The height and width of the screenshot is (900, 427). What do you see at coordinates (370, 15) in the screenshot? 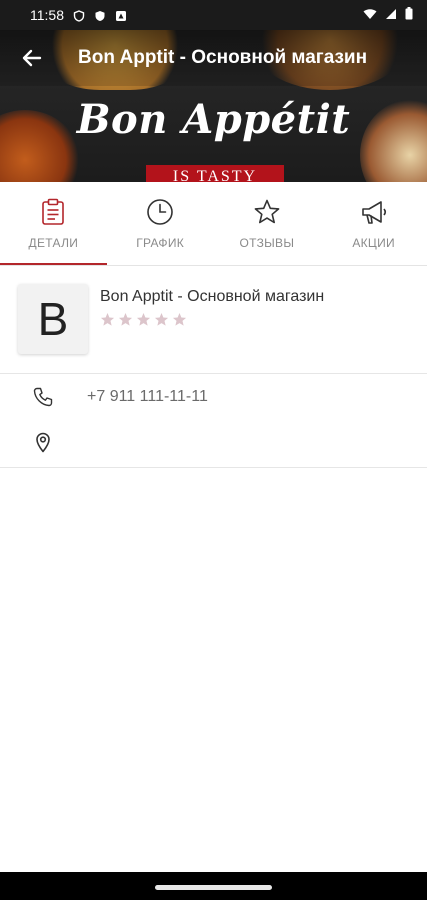
I see `wifi-icon` at bounding box center [370, 15].